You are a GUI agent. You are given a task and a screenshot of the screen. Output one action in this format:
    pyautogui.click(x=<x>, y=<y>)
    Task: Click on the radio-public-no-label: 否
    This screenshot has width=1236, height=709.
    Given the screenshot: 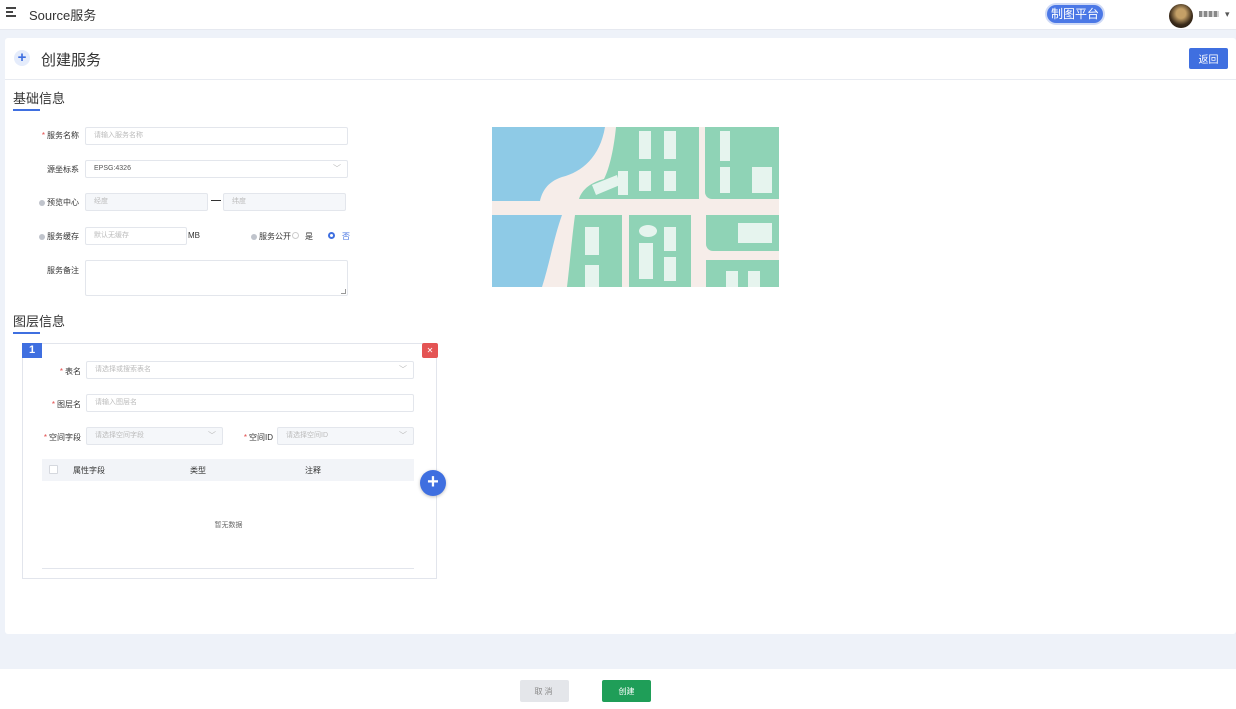 What is the action you would take?
    pyautogui.click(x=346, y=236)
    